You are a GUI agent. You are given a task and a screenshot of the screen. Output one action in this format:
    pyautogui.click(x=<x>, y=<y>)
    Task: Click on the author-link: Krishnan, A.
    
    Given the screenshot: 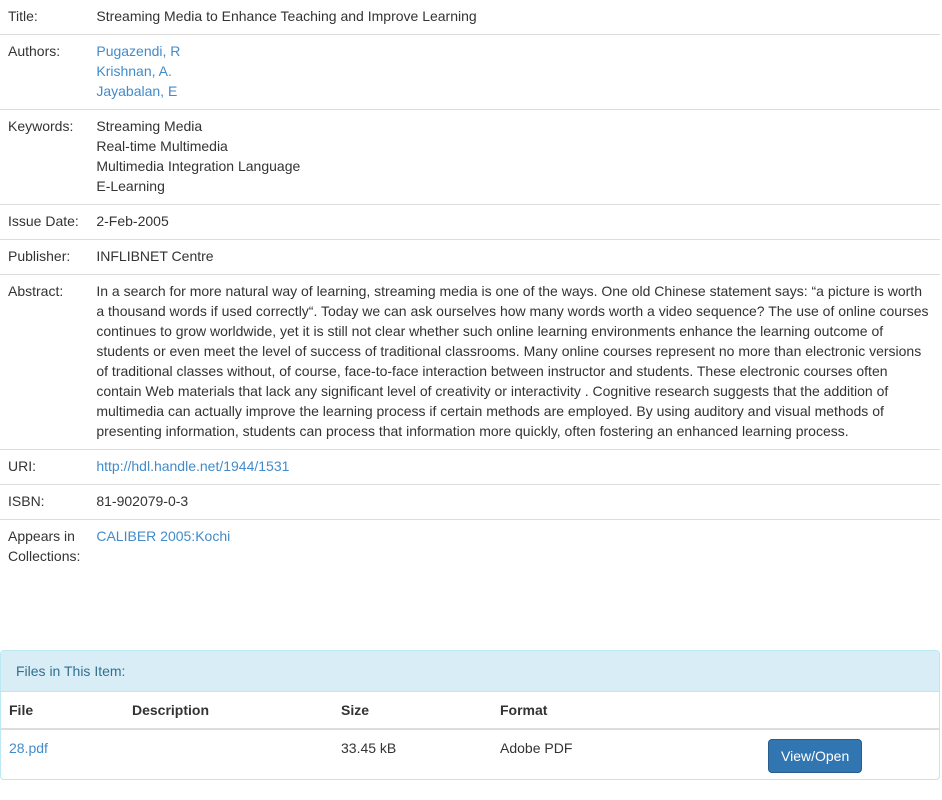 What is the action you would take?
    pyautogui.click(x=514, y=71)
    